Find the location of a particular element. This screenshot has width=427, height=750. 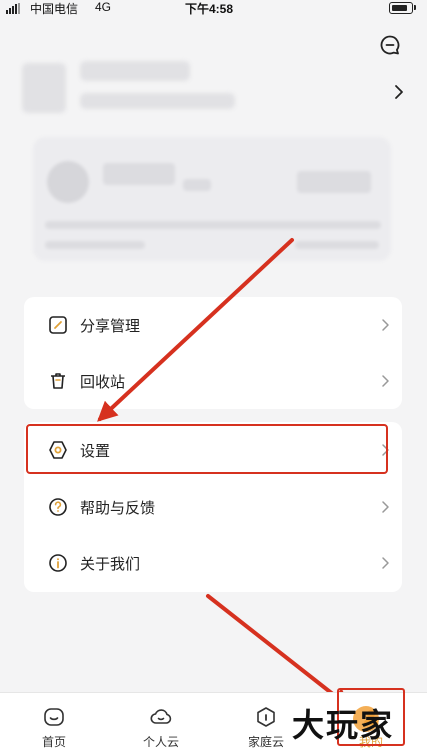

watermark: 大玩家 is located at coordinates (343, 725).